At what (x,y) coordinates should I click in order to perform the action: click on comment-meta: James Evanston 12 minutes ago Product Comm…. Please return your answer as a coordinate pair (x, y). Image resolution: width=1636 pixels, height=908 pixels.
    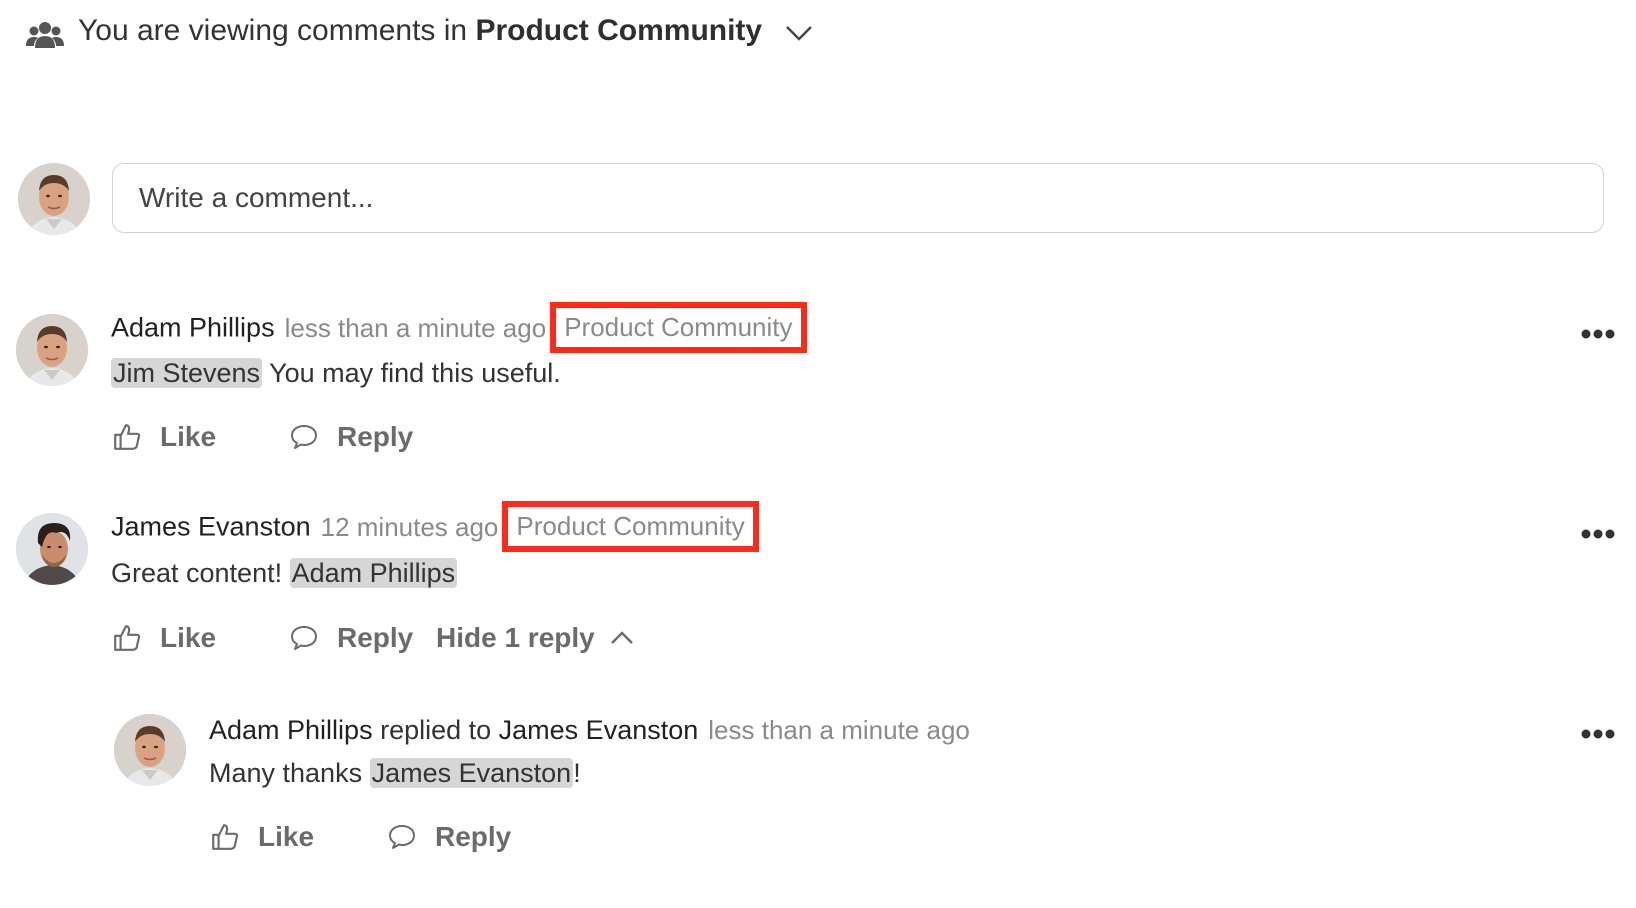
    Looking at the image, I should click on (435, 527).